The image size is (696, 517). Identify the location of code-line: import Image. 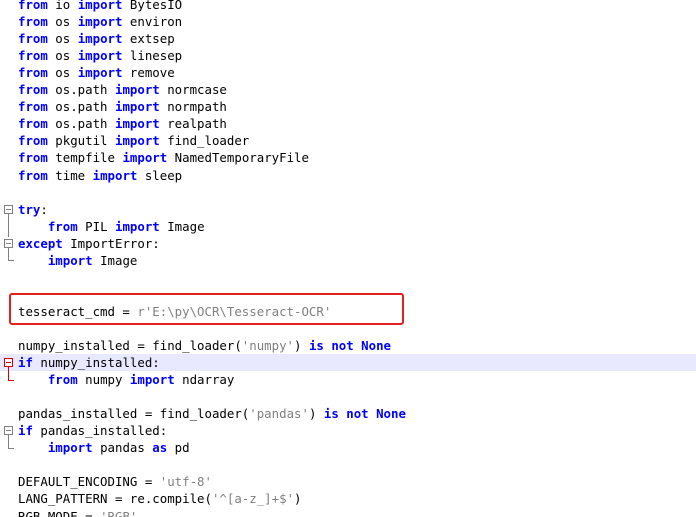
(348, 260).